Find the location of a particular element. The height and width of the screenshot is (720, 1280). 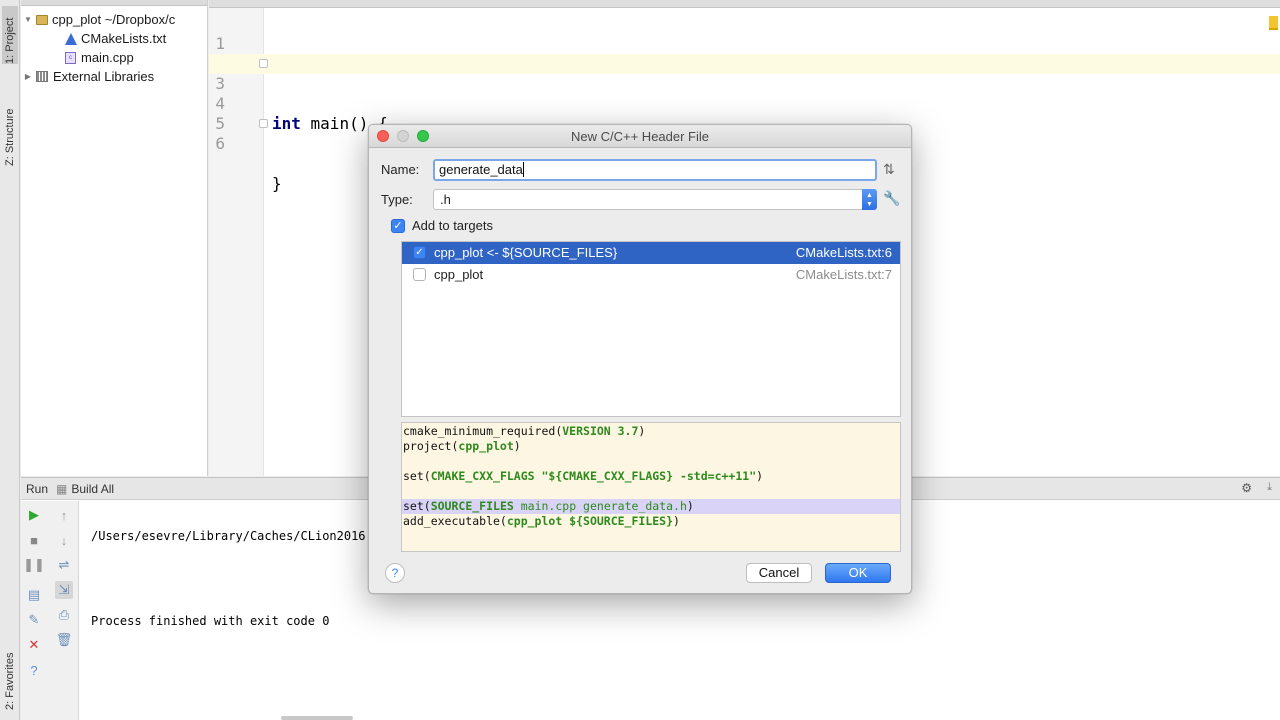

trash-icon: 🗑 is located at coordinates (64, 640).